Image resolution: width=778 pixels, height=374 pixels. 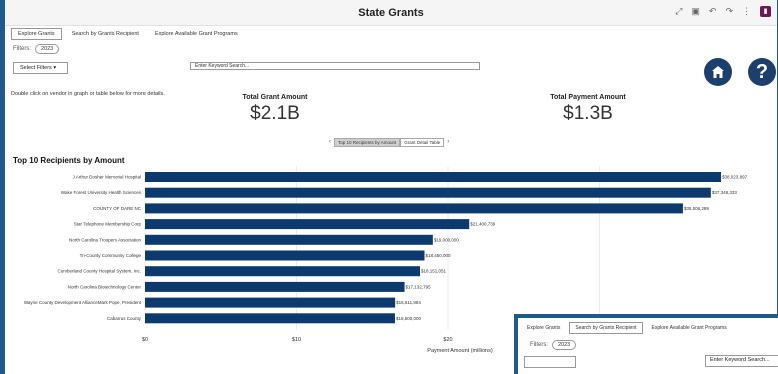 I want to click on bar-value-label: $18,151,051, so click(x=434, y=271).